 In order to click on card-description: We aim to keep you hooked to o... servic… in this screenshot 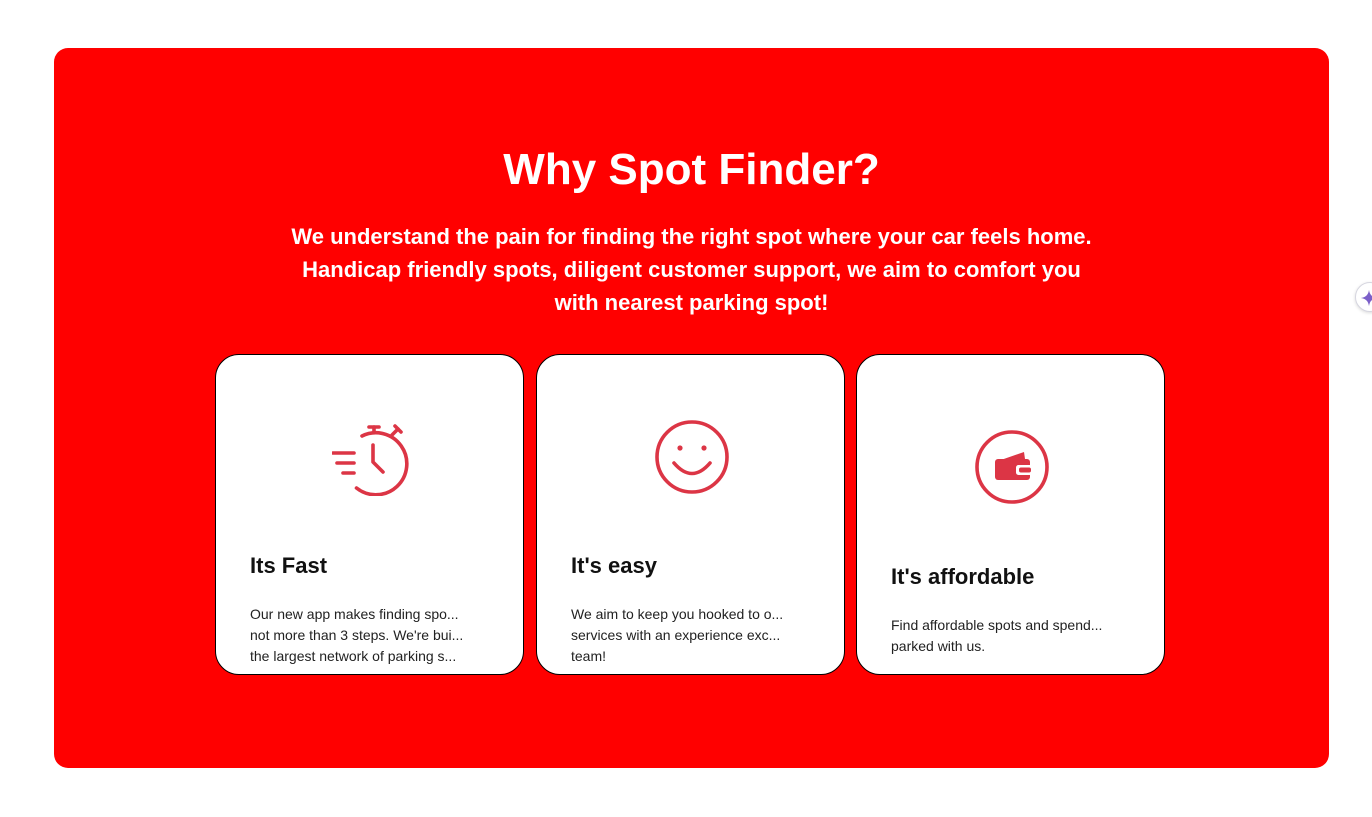, I will do `click(692, 635)`.